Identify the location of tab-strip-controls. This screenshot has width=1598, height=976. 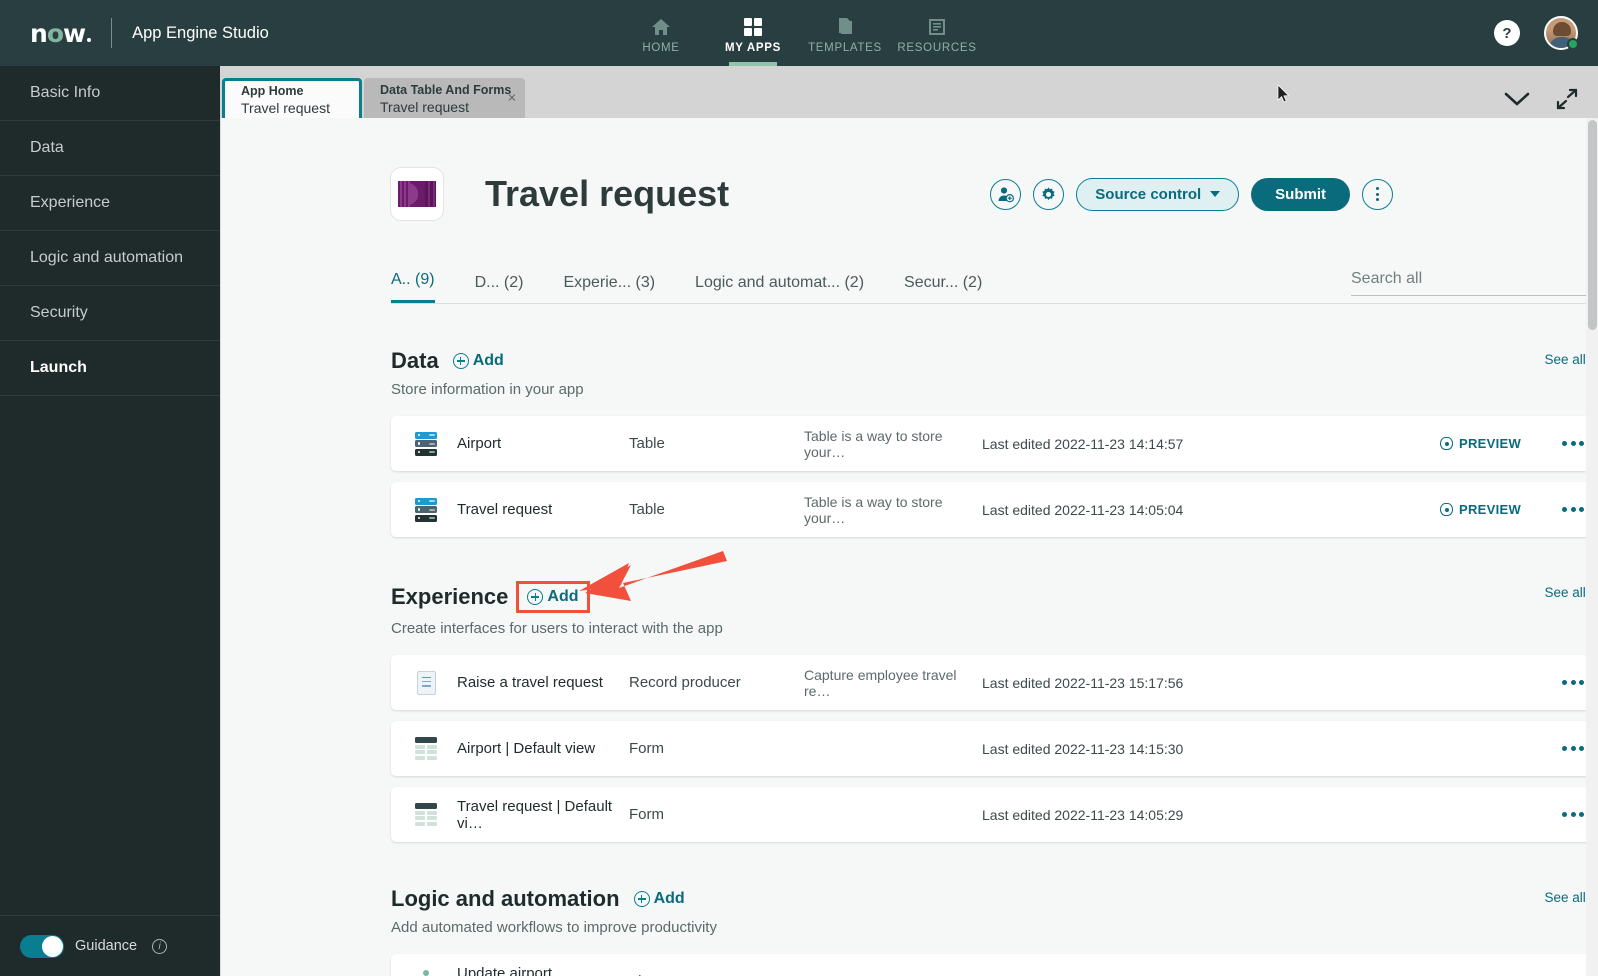
(1541, 99).